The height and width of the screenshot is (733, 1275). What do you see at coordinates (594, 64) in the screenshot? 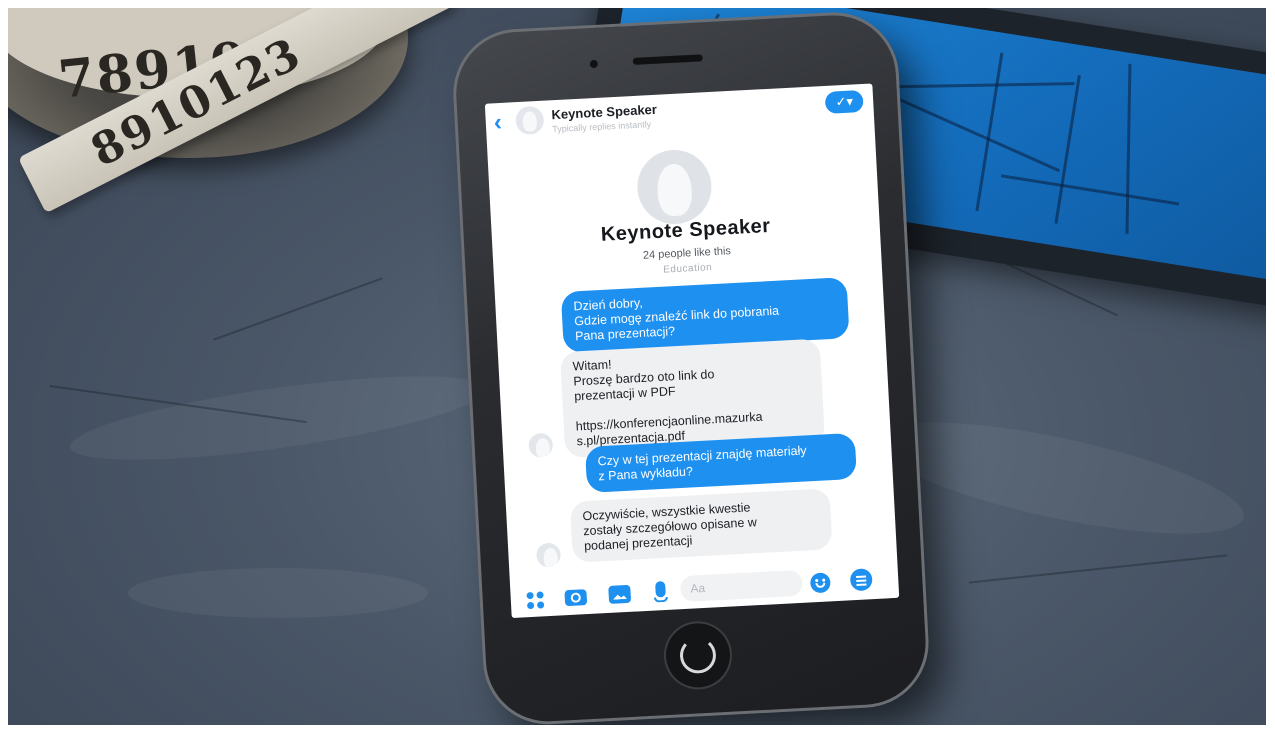
I see `front-camera` at bounding box center [594, 64].